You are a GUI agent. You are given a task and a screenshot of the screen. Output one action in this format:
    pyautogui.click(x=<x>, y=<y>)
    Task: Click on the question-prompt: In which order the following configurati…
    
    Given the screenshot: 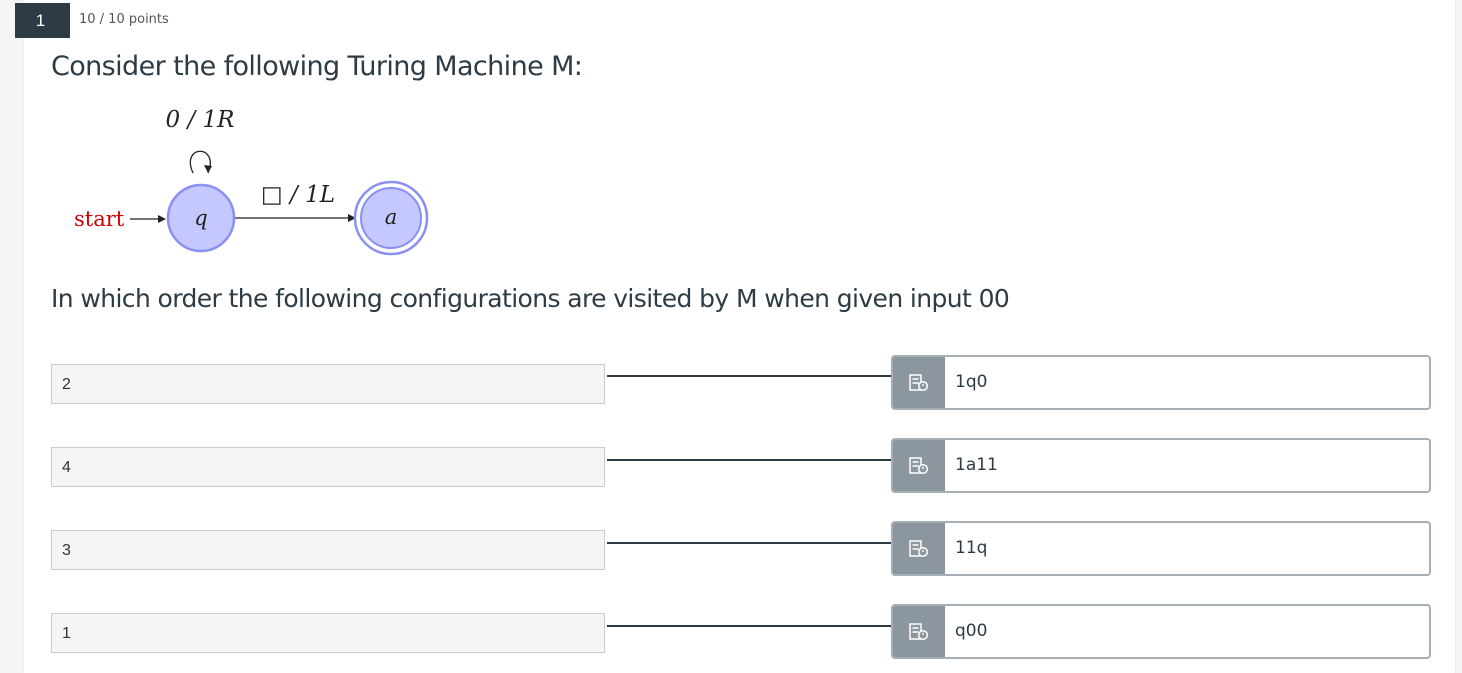 What is the action you would take?
    pyautogui.click(x=530, y=298)
    